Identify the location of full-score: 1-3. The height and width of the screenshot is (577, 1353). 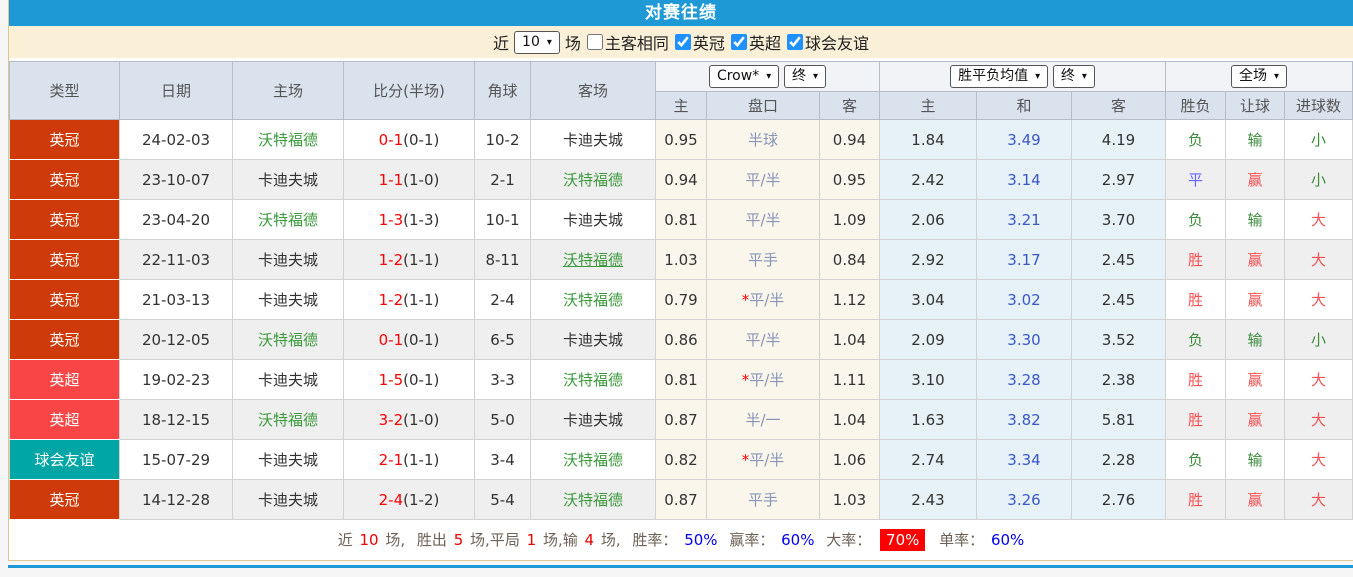
(391, 219).